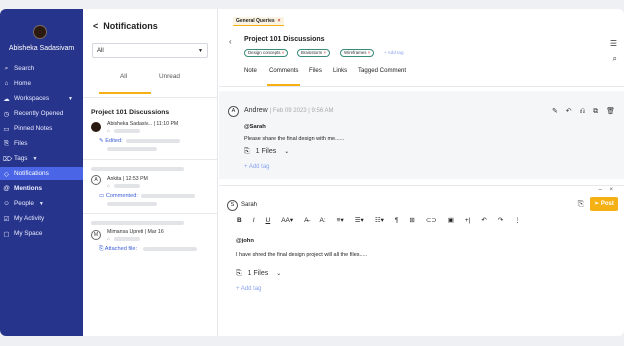 The height and width of the screenshot is (346, 624). What do you see at coordinates (315, 70) in the screenshot?
I see `tab-files: Files` at bounding box center [315, 70].